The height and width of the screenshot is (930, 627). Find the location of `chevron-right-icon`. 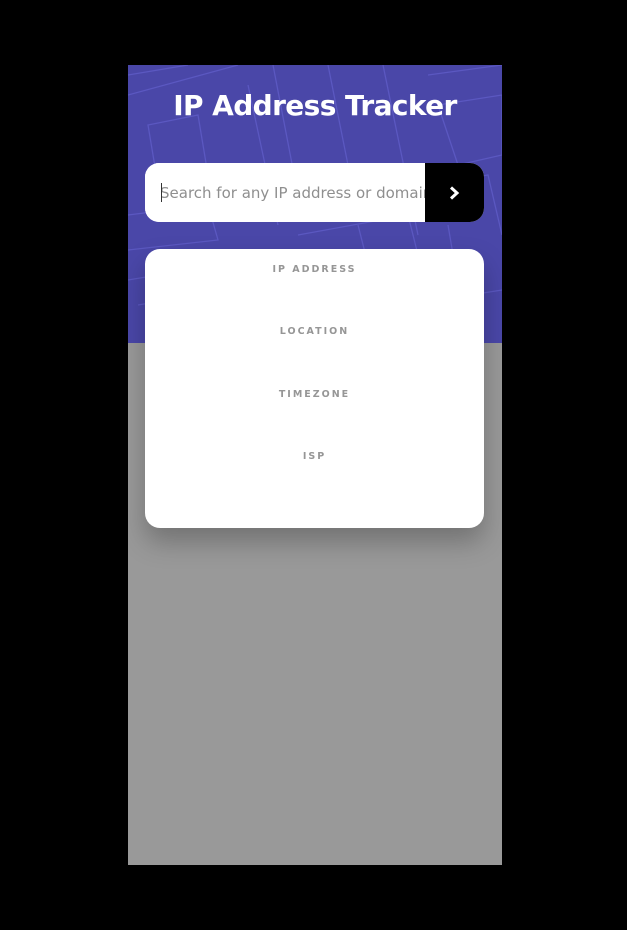

chevron-right-icon is located at coordinates (454, 192).